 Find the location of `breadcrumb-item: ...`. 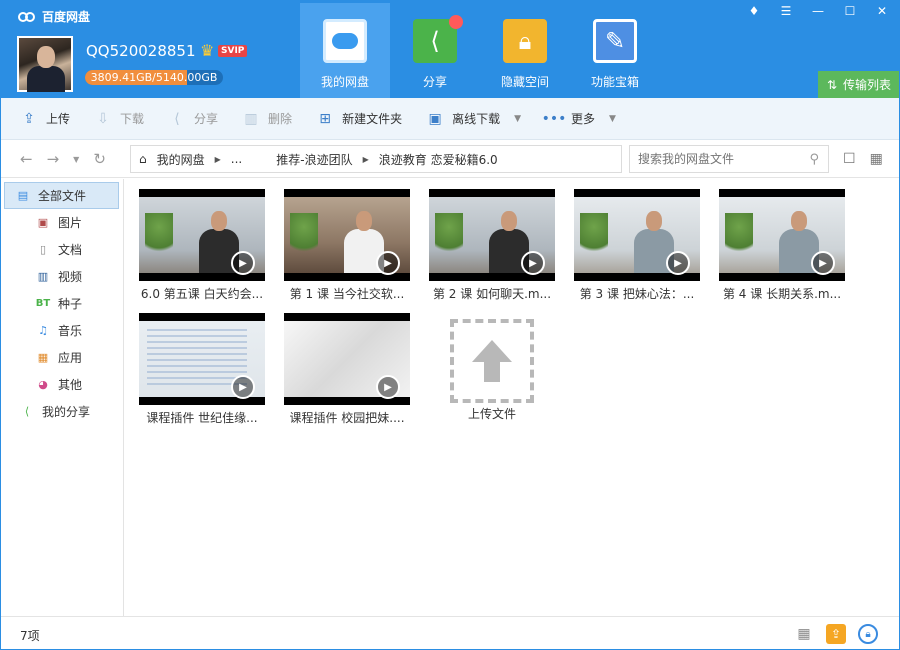

breadcrumb-item: ... is located at coordinates (236, 159).